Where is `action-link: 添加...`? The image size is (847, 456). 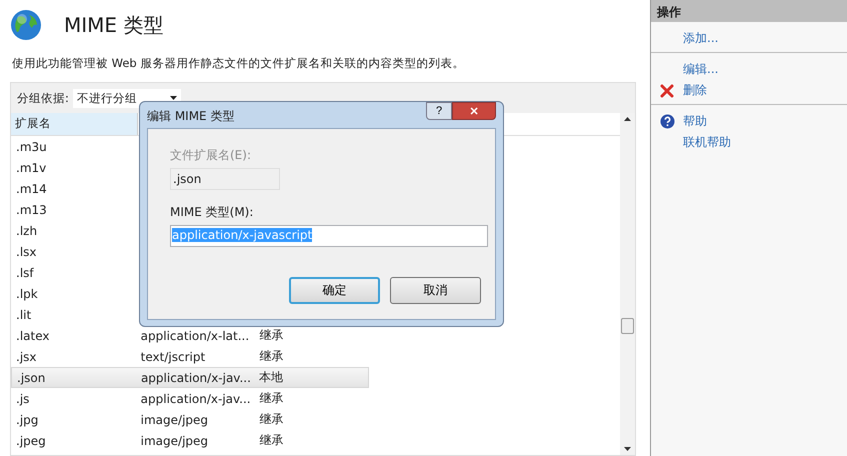
action-link: 添加... is located at coordinates (700, 38).